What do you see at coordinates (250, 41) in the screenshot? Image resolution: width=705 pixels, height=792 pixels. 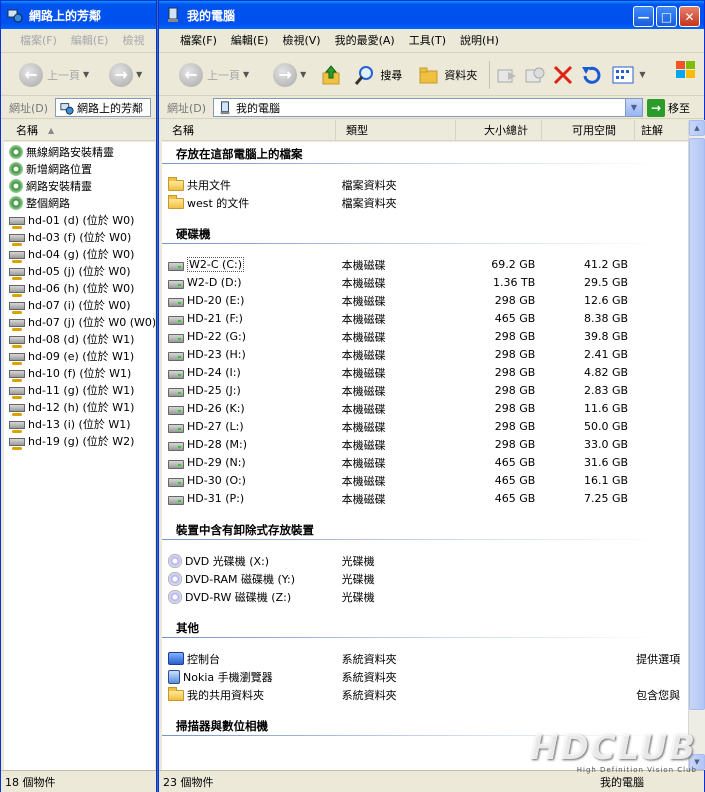 I see `menu-edit: 編輯(E)` at bounding box center [250, 41].